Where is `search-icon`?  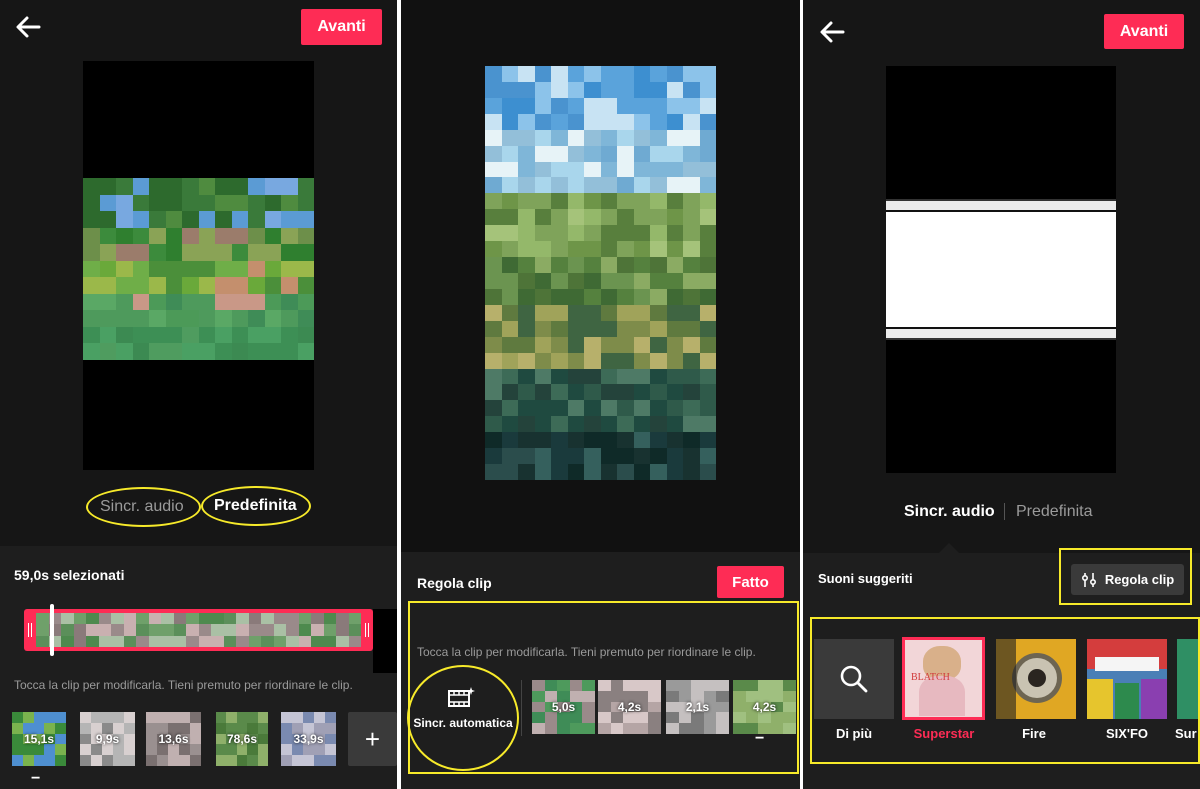
search-icon is located at coordinates (854, 679).